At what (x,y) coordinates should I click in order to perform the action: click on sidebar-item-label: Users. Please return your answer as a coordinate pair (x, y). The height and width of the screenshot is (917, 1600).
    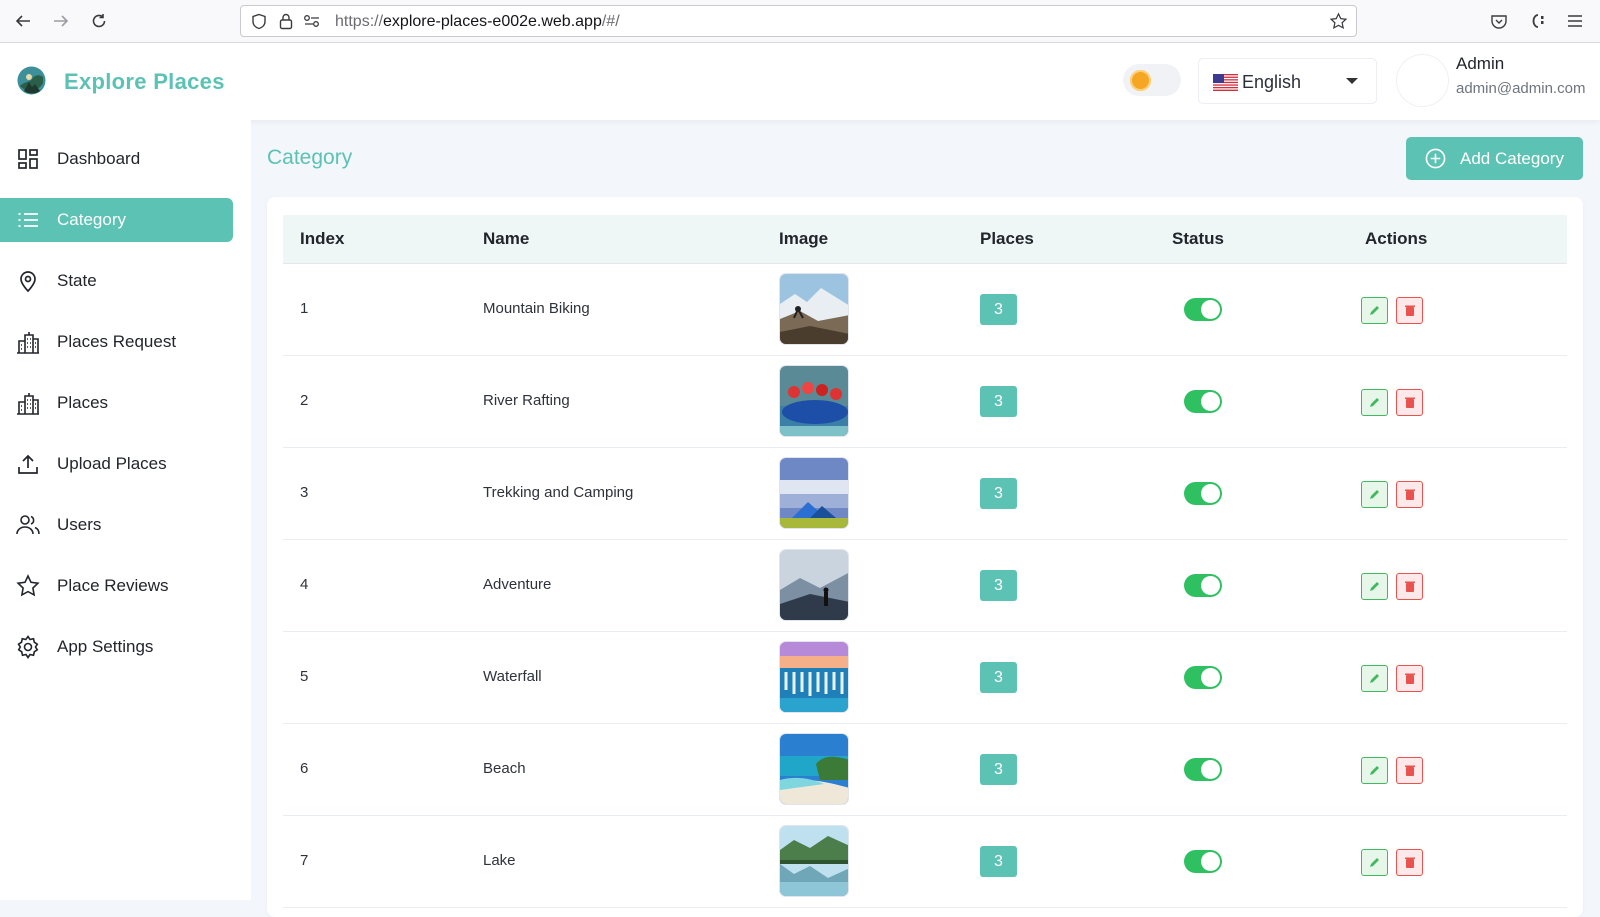
    Looking at the image, I should click on (79, 524).